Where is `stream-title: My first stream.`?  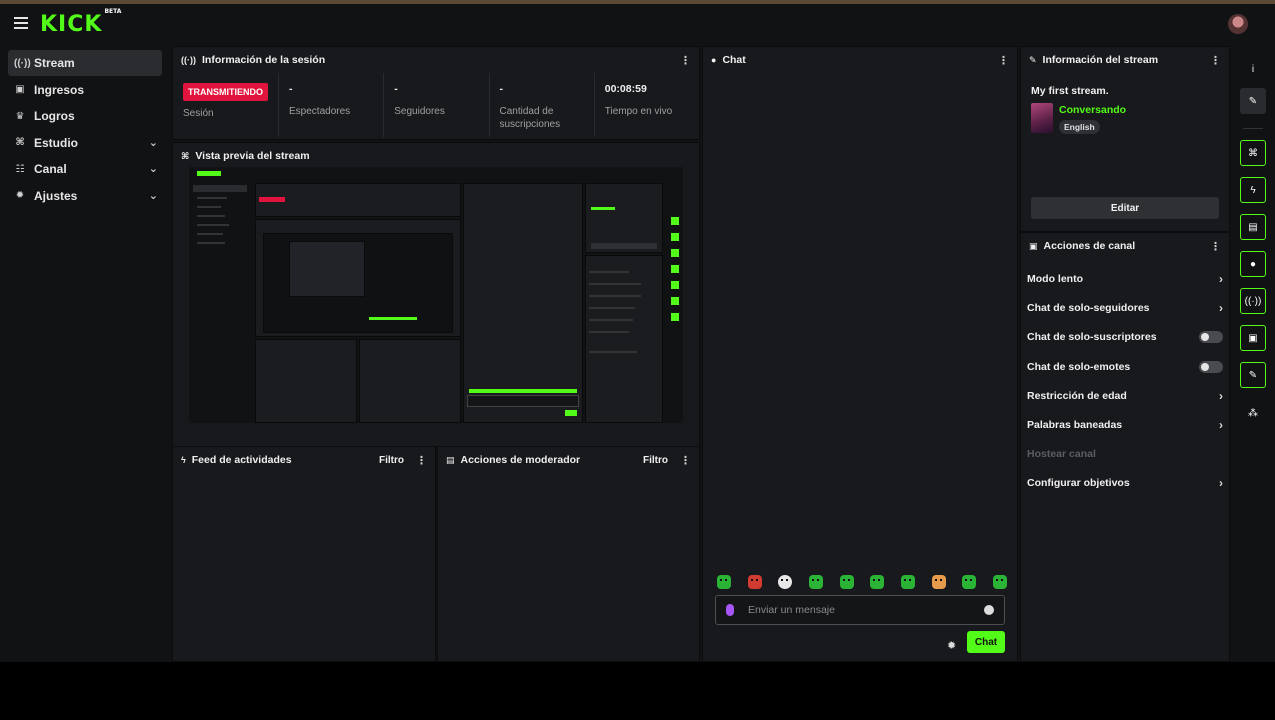
stream-title: My first stream. is located at coordinates (1070, 91).